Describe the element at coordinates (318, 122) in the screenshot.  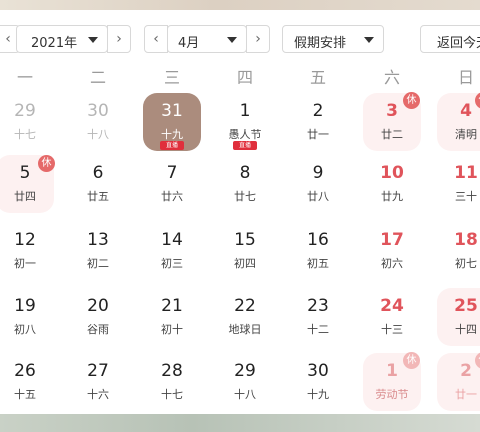
I see `day-cell: 2 廿一` at that location.